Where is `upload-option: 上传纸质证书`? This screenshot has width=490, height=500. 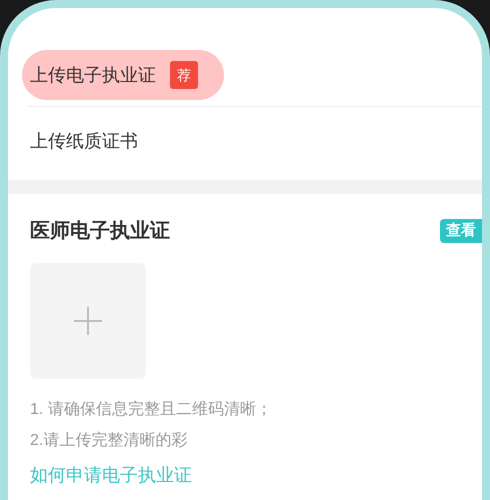
upload-option: 上传纸质证书 is located at coordinates (93, 141).